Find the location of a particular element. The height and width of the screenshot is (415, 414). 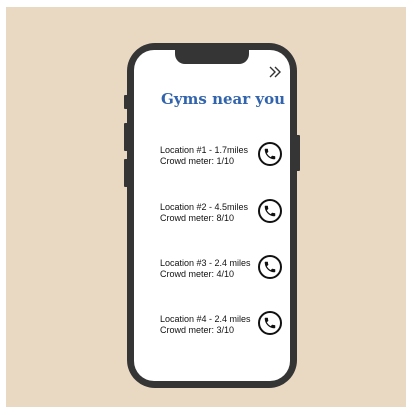

crowd-meter: Crowd meter: 1/10 is located at coordinates (197, 161).